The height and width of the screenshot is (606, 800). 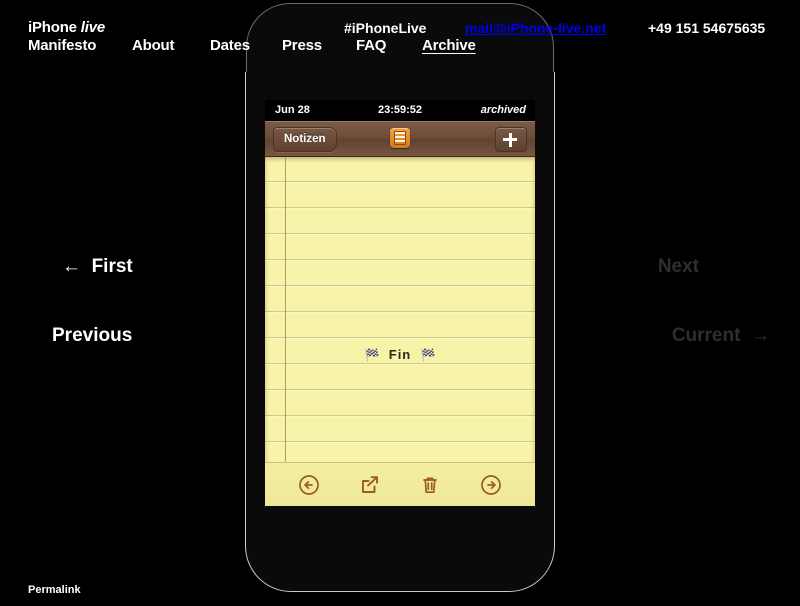 I want to click on nav-next-label: Next, so click(x=678, y=266).